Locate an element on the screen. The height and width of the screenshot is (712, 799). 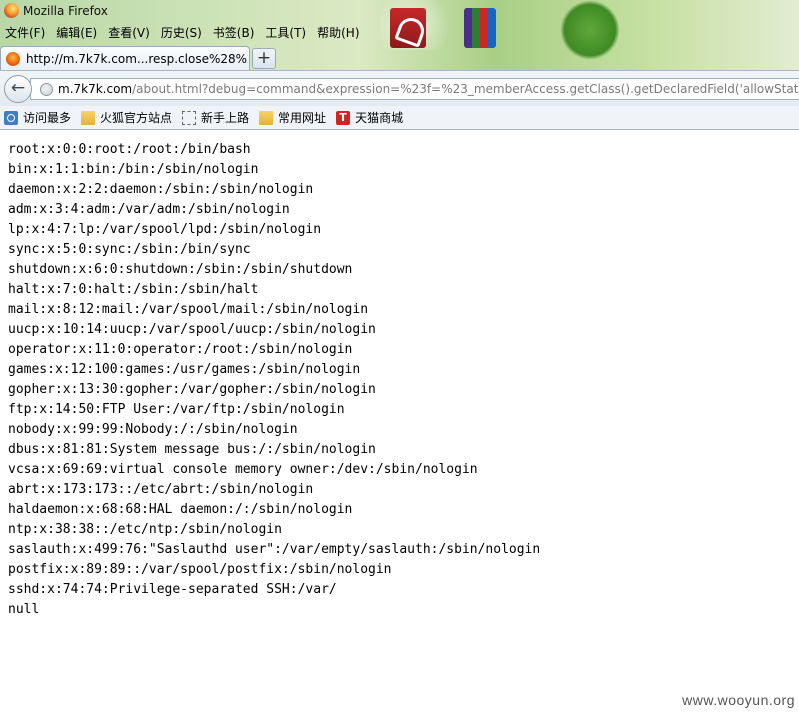
bookmark-getting-started: 新手上路 is located at coordinates (215, 117).